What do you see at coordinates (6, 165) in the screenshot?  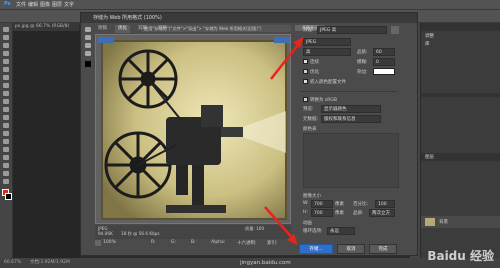 I see `shape-tool-icon` at bounding box center [6, 165].